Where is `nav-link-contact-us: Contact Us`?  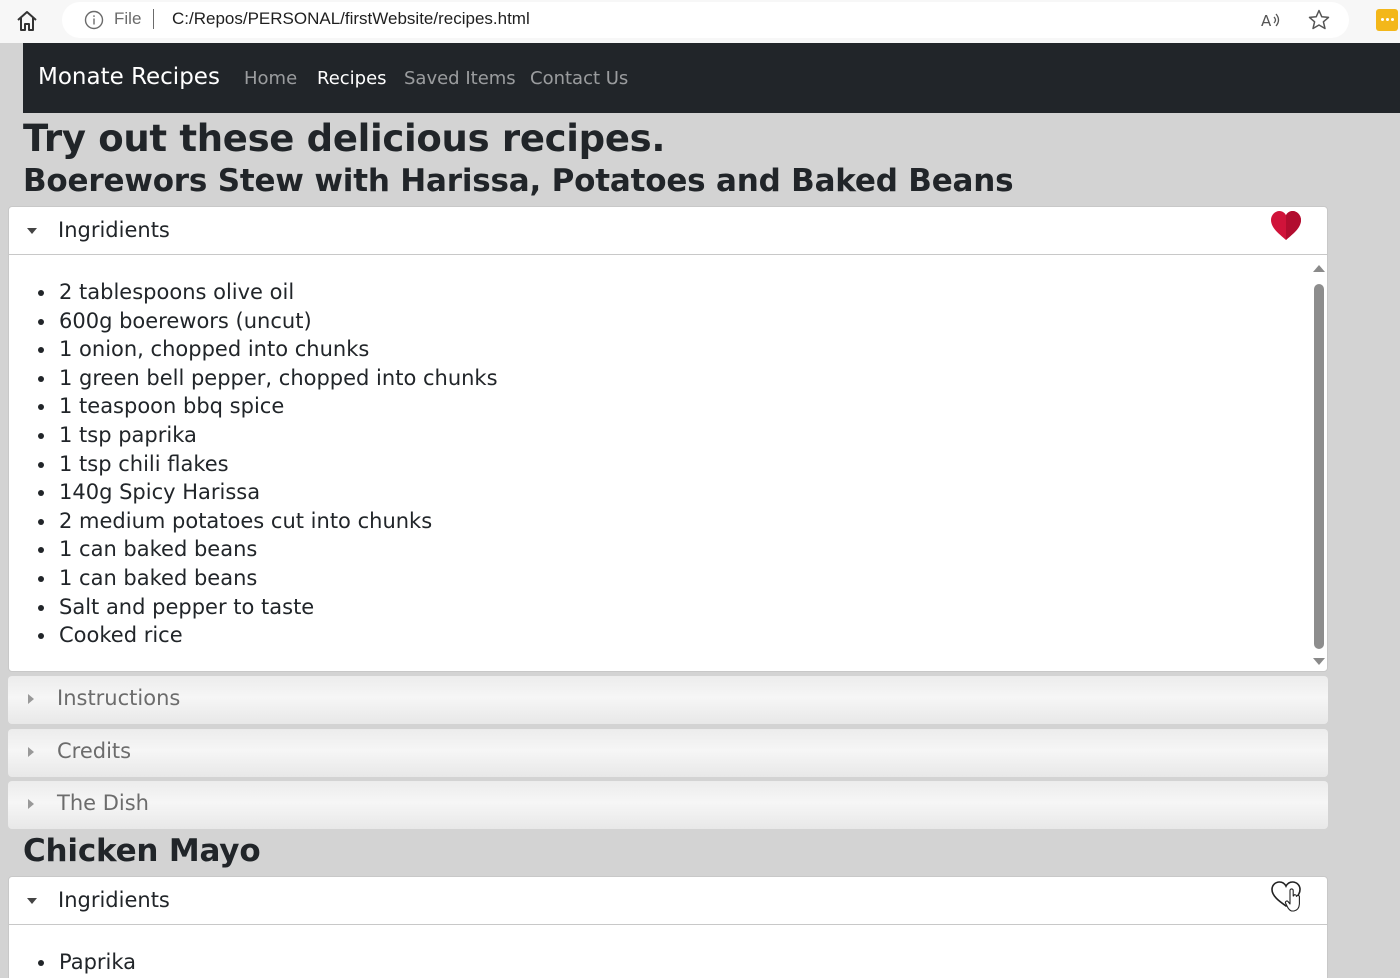
nav-link-contact-us: Contact Us is located at coordinates (579, 78).